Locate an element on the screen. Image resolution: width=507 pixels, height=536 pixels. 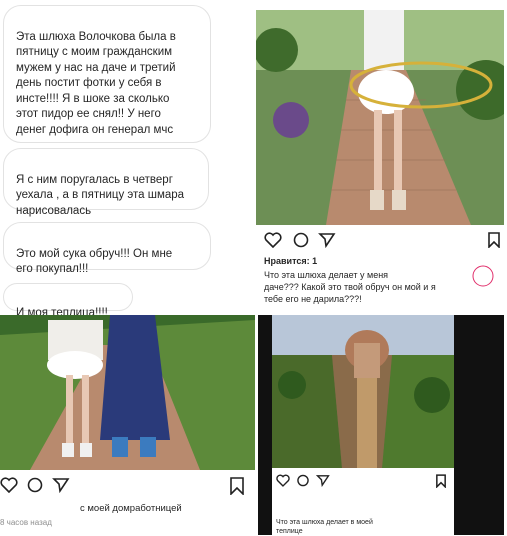
garden-image is located at coordinates (127, 392).